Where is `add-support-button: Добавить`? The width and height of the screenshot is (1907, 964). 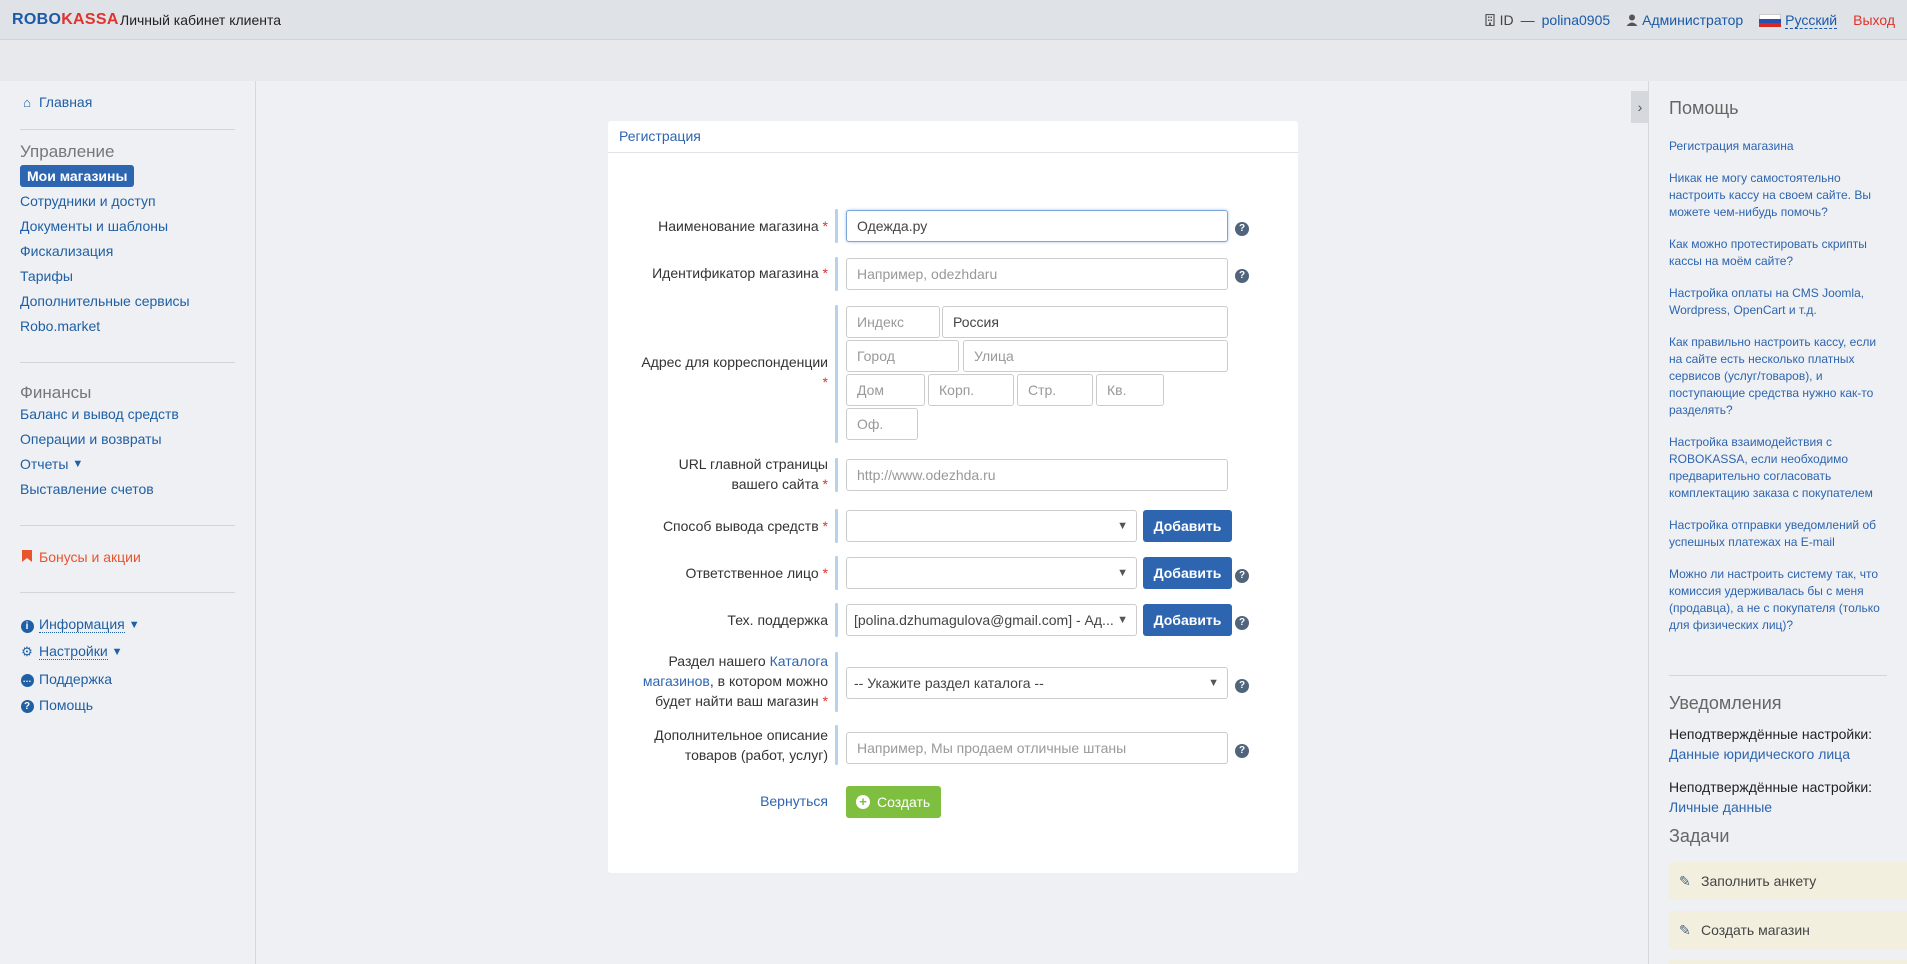 add-support-button: Добавить is located at coordinates (1187, 620).